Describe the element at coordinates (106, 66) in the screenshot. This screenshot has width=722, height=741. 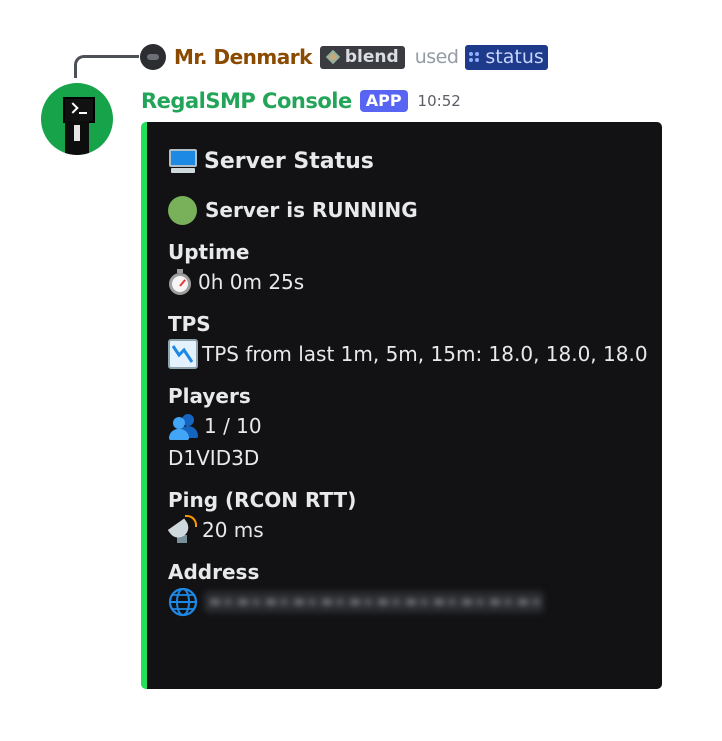
I see `reply-connector` at that location.